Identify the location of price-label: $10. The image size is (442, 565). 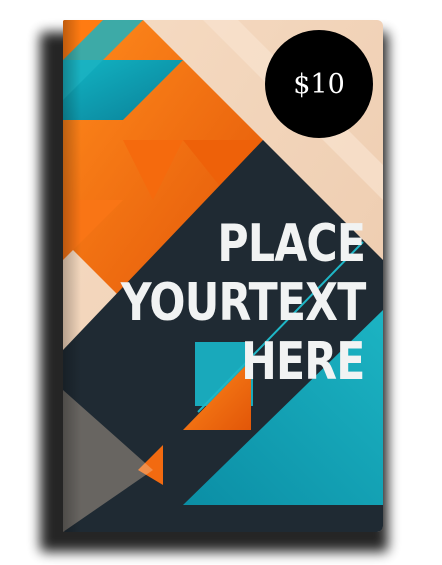
(319, 84).